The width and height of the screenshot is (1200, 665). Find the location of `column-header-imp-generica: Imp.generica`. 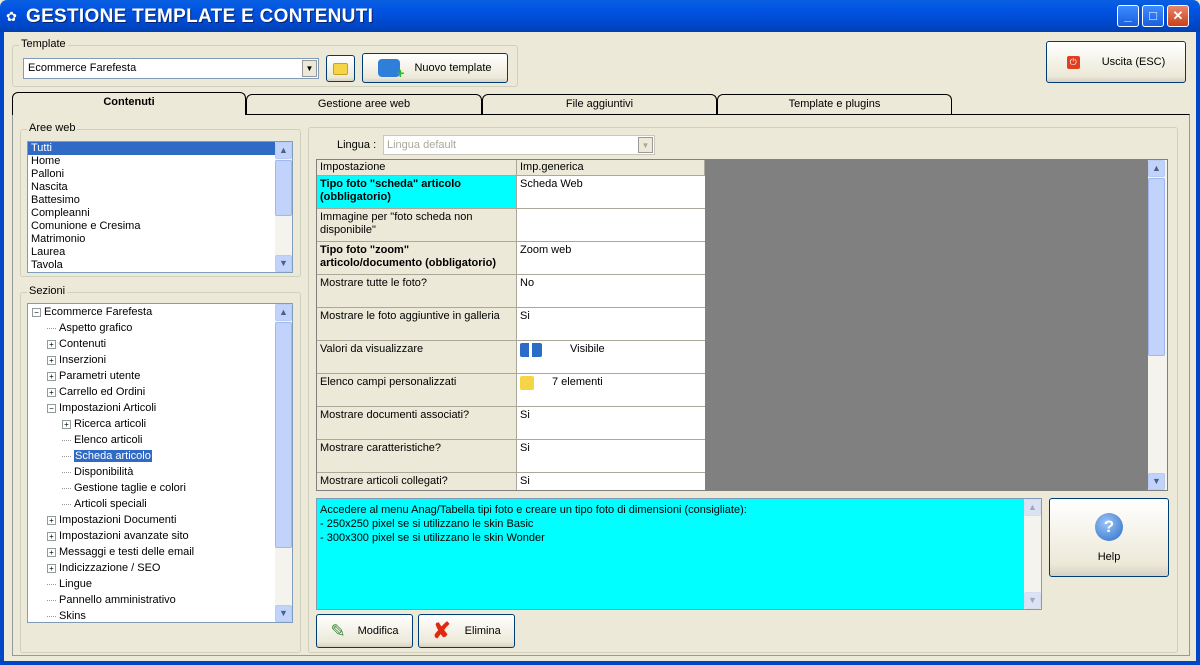

column-header-imp-generica: Imp.generica is located at coordinates (611, 168).